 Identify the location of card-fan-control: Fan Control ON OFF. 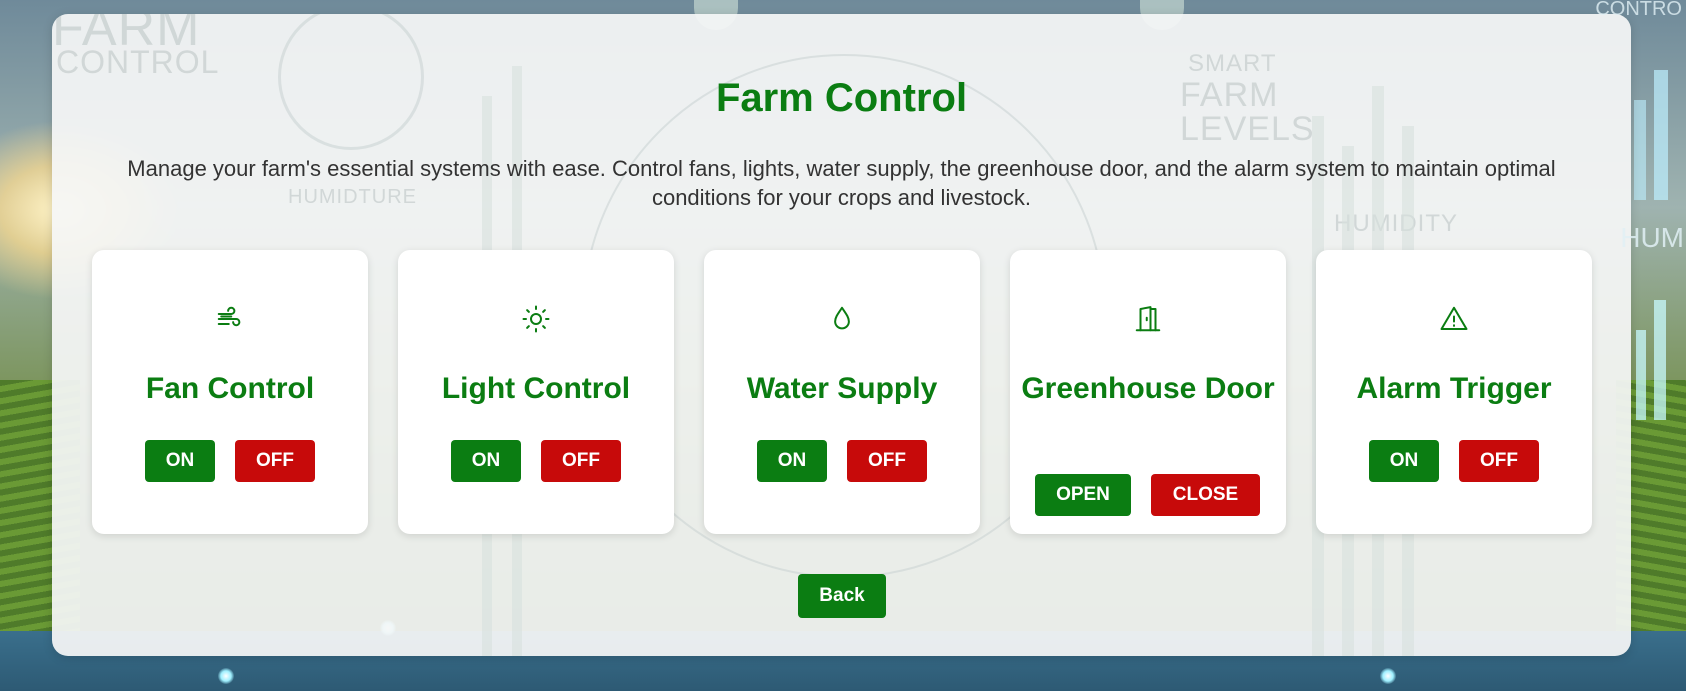
(230, 392).